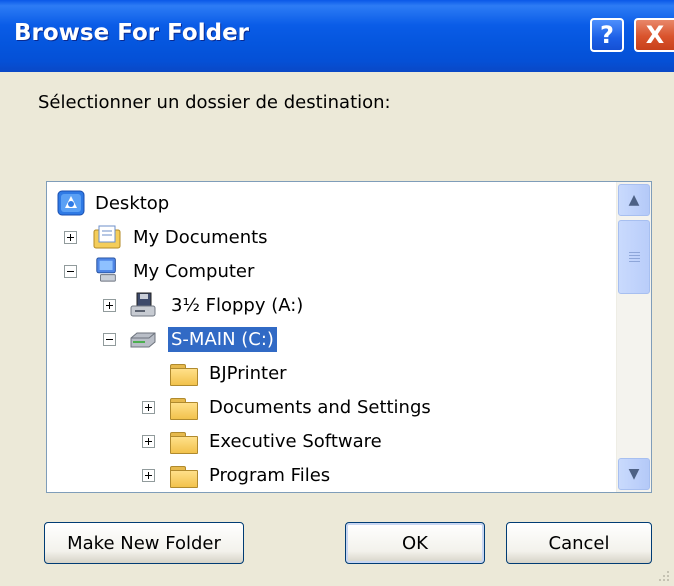 The image size is (674, 586). I want to click on tree-item-my-computer: My Computer, so click(332, 271).